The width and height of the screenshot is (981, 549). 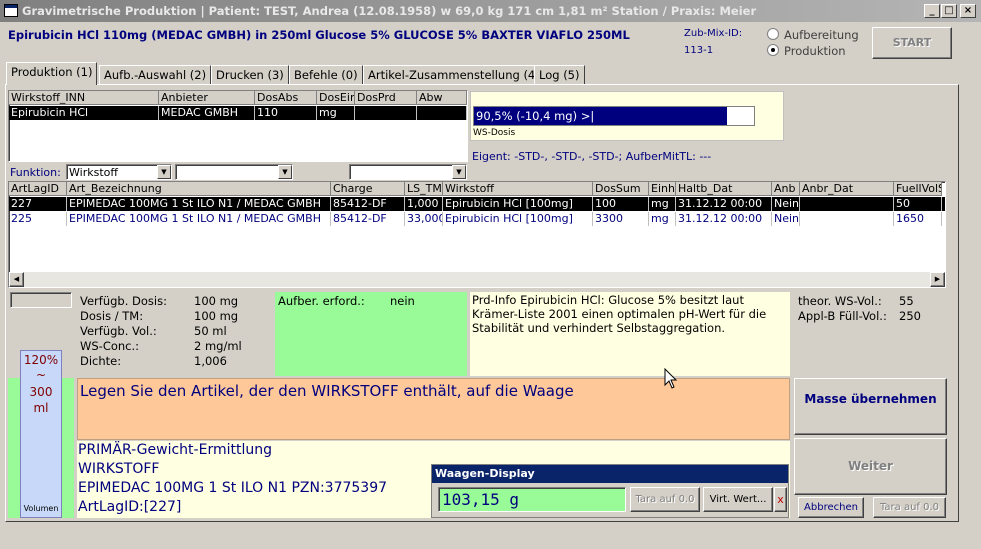 I want to click on column-header: DosPrd, so click(x=386, y=98).